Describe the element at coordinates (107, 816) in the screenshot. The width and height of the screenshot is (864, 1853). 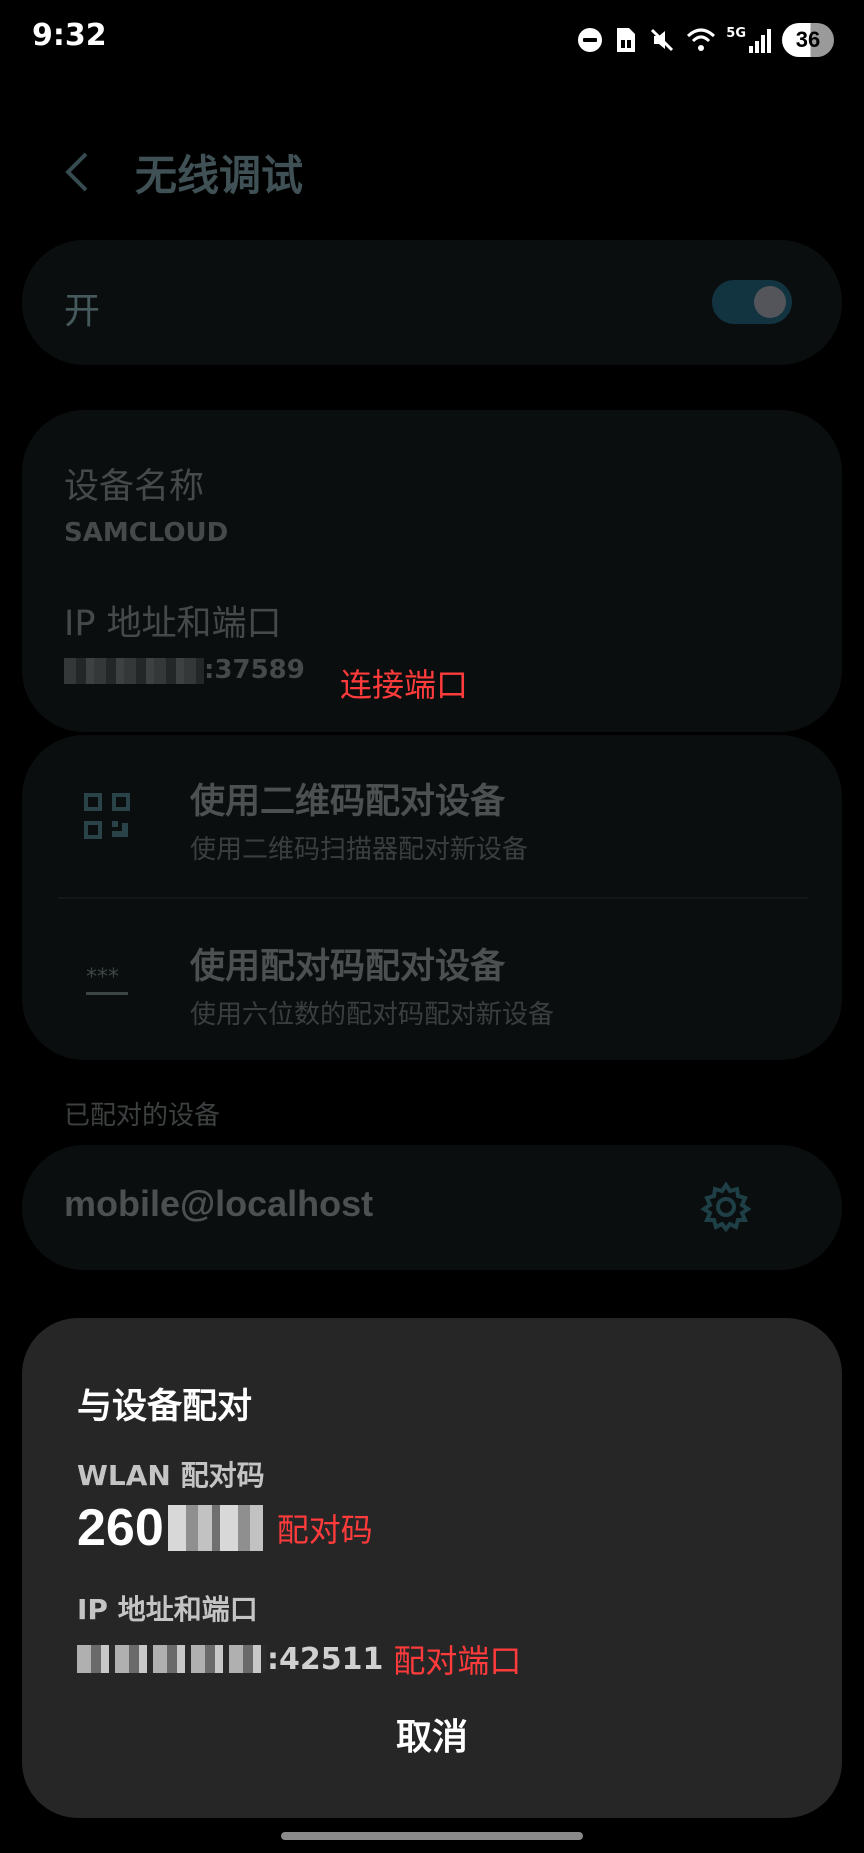
I see `qr-code-icon` at that location.